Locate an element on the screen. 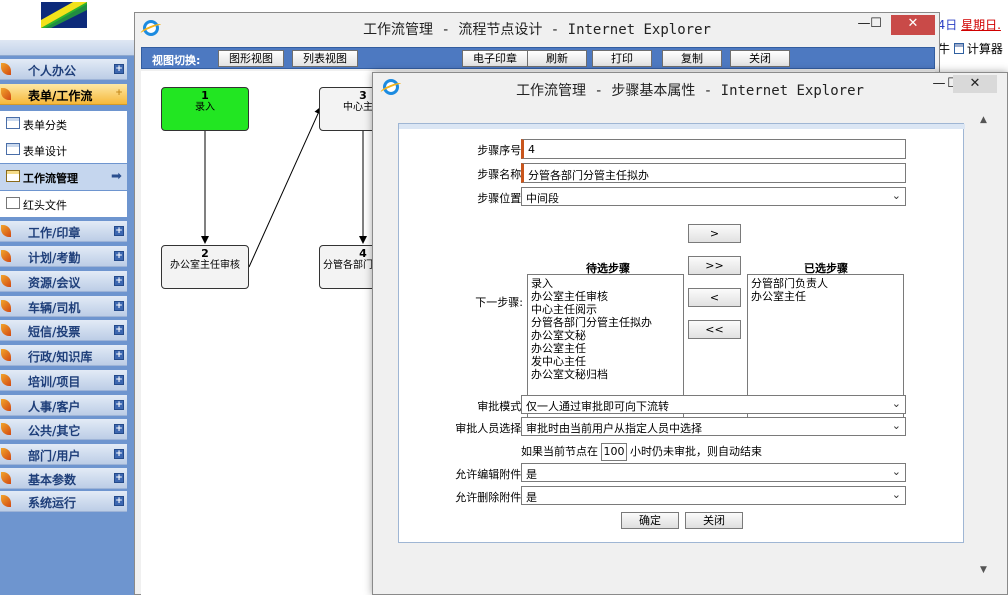 The image size is (1008, 595). sidebar-group-0: 工作/印章 + is located at coordinates (63, 231).